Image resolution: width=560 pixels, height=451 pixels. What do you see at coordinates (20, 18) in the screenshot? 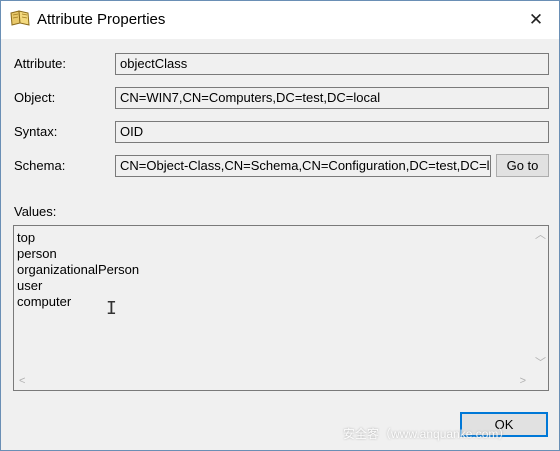
I see `book-icon` at bounding box center [20, 18].